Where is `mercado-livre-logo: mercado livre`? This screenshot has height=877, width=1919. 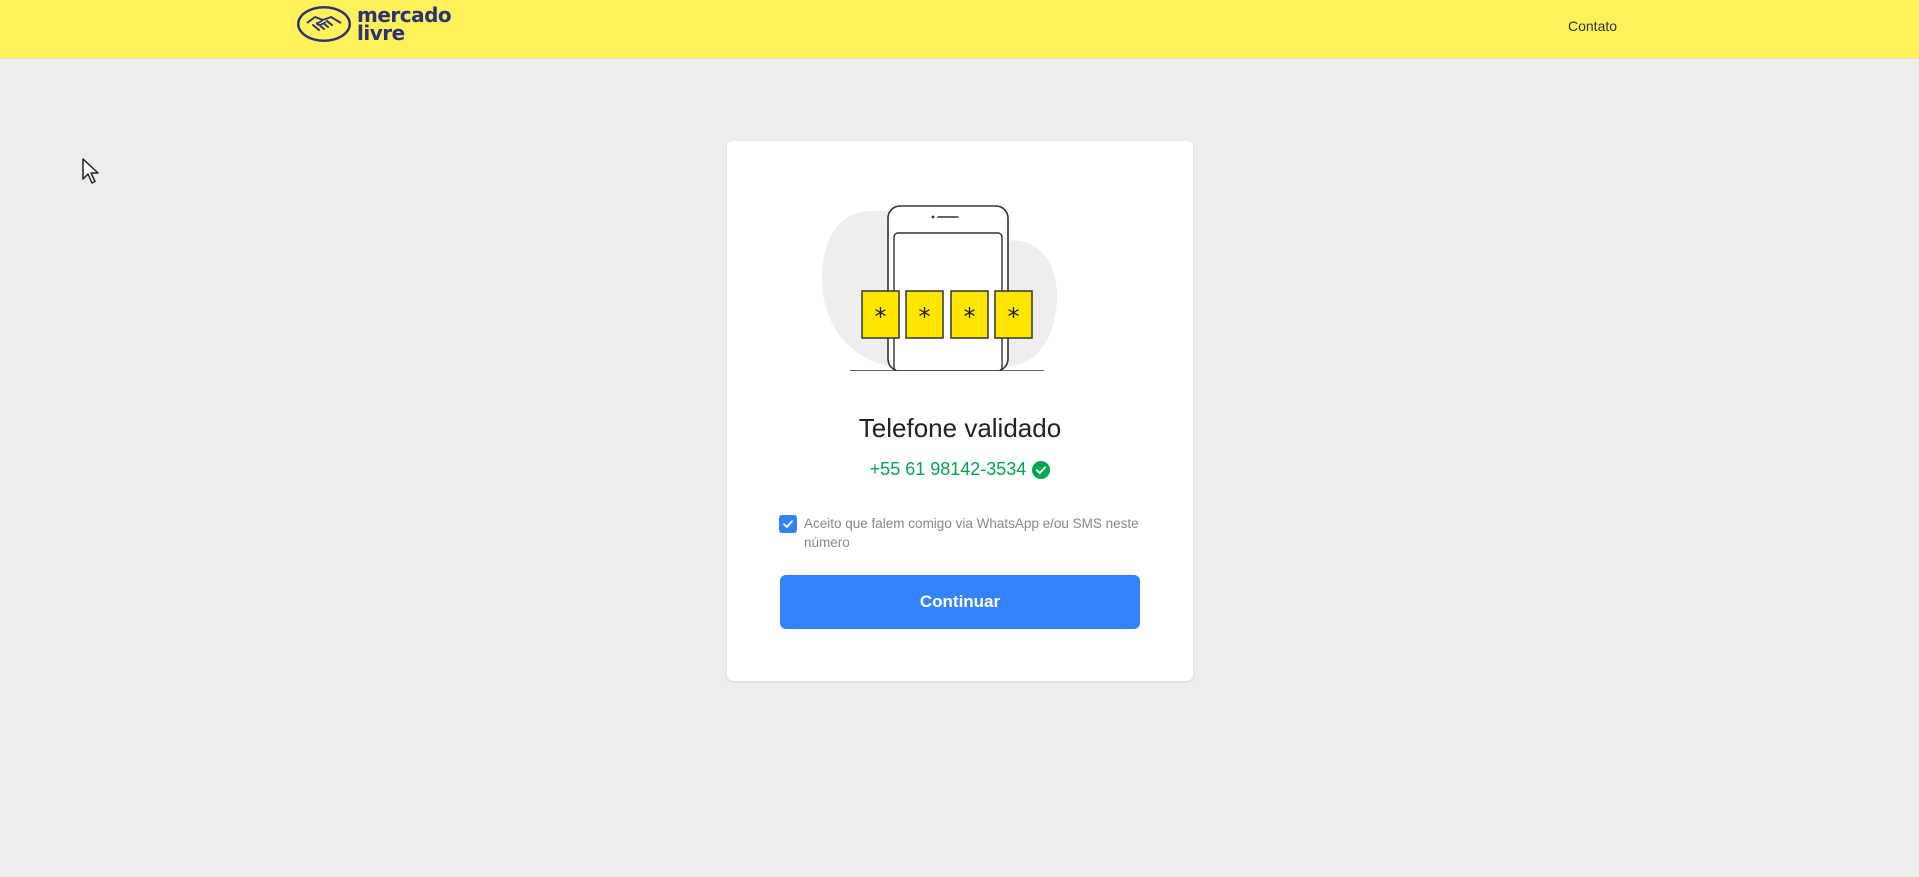
mercado-livre-logo: mercado livre is located at coordinates (373, 24).